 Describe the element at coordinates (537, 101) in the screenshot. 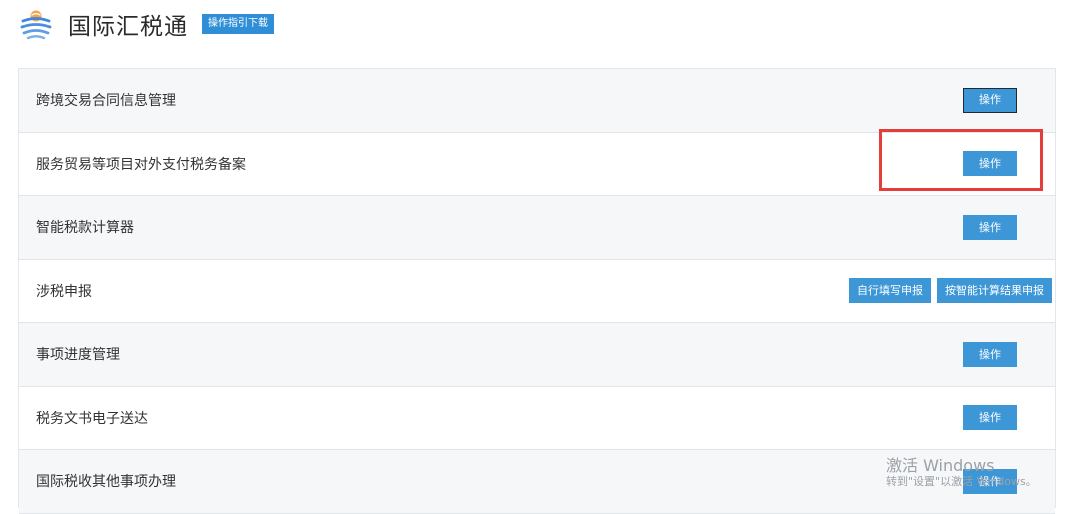

I see `list-item: 跨境交易合同信息管理 操作` at that location.